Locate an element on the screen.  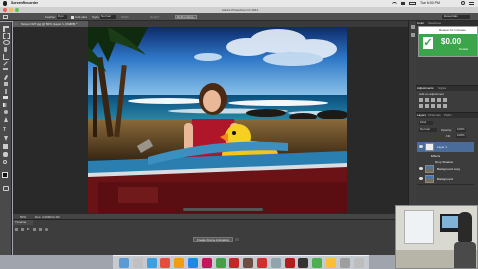
move-tool-icon is located at coordinates (6, 29).